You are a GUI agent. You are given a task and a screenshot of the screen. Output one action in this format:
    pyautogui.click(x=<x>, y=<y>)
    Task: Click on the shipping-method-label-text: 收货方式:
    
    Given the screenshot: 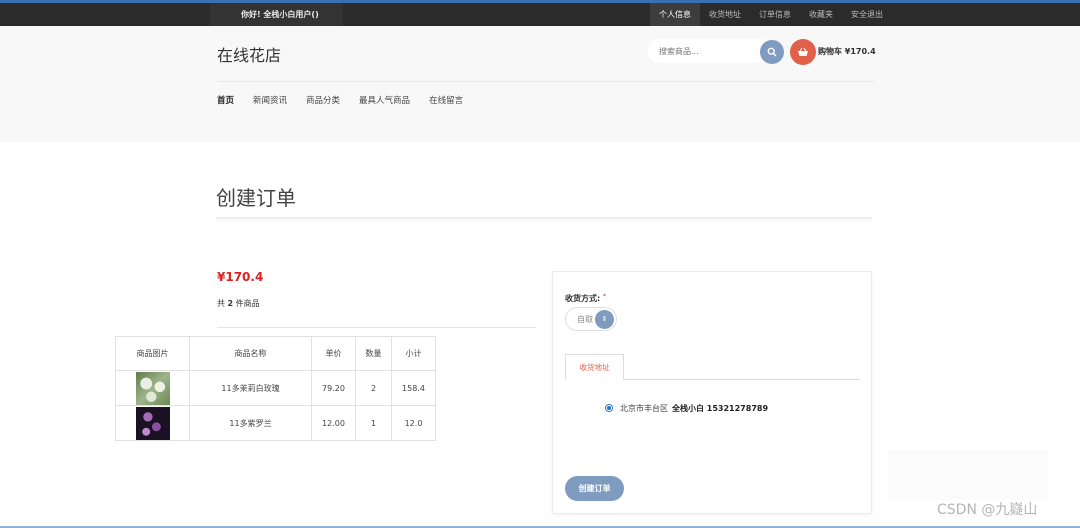 What is the action you would take?
    pyautogui.click(x=583, y=298)
    